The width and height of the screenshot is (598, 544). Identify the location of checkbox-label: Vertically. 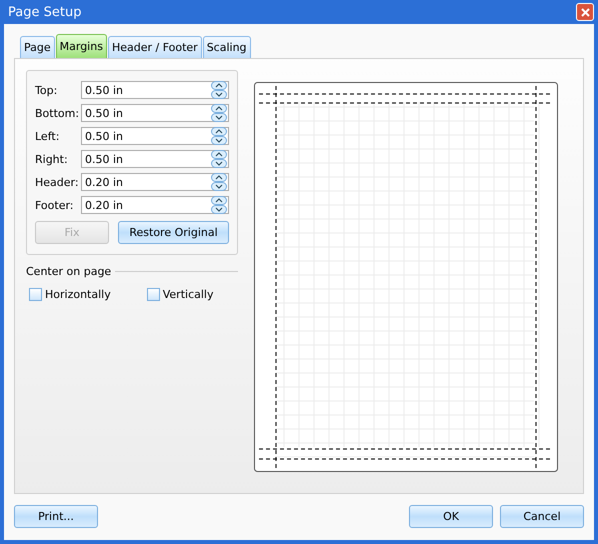
(188, 294).